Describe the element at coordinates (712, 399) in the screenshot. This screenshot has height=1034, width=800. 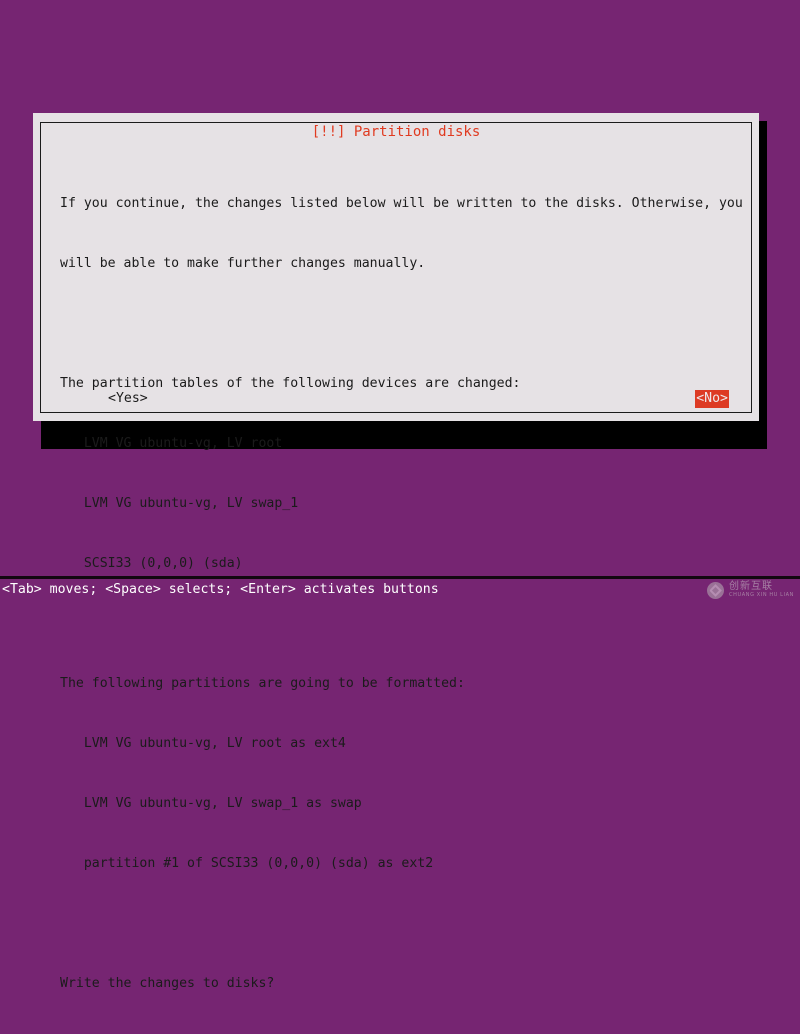
I see `no-button: <No>` at that location.